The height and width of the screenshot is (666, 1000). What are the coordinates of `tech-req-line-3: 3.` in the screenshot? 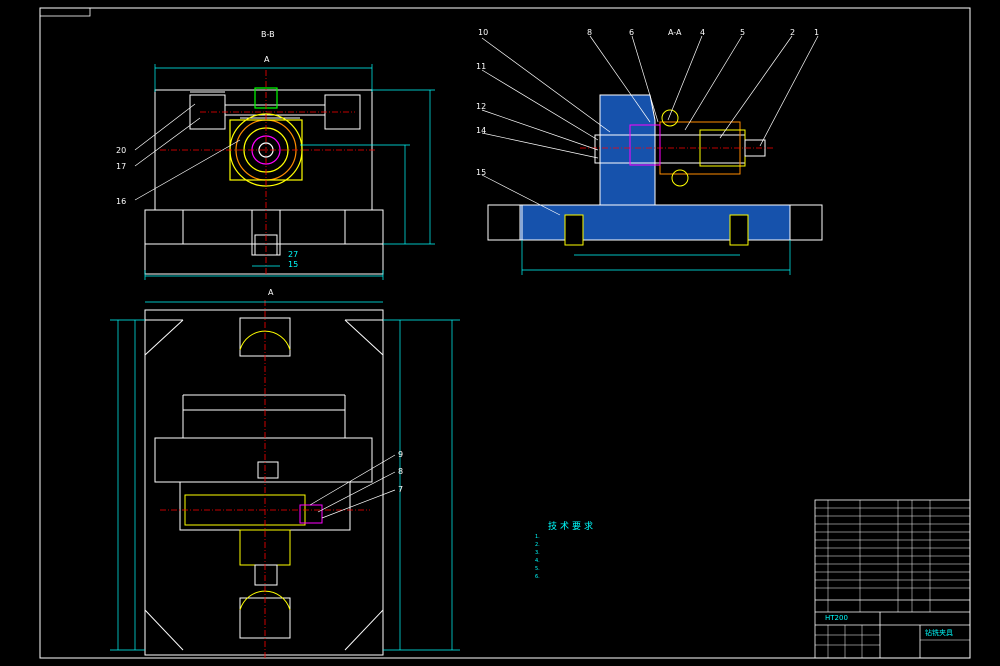 It's located at (537, 553).